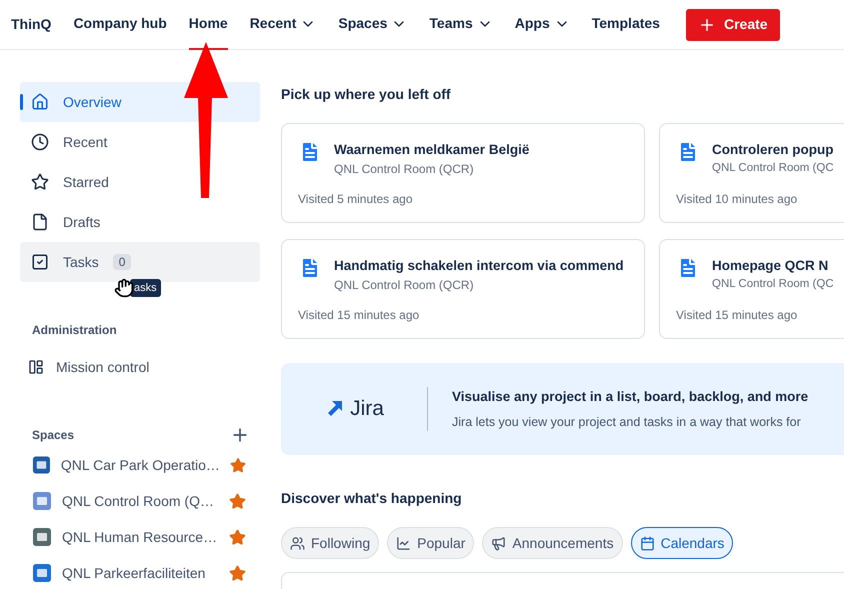  Describe the element at coordinates (542, 25) in the screenshot. I see `nav-tab: Apps` at that location.